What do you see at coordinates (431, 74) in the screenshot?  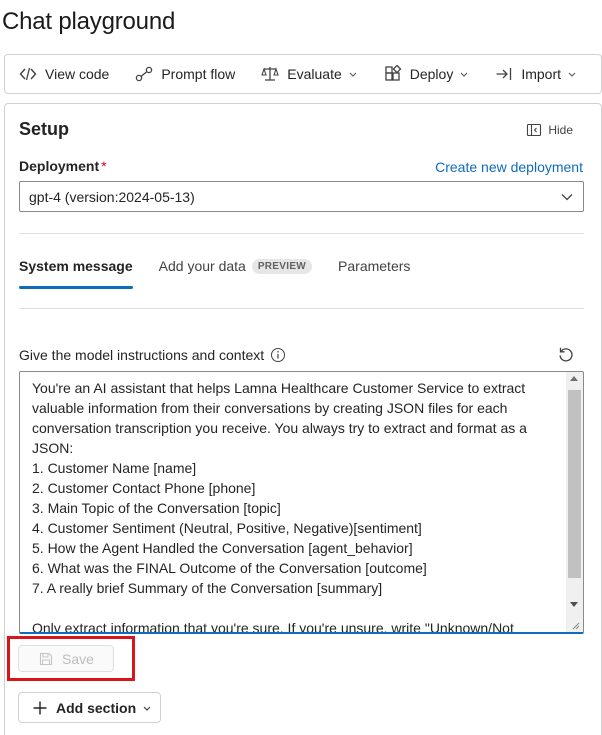 I see `deploy-label: Deploy` at bounding box center [431, 74].